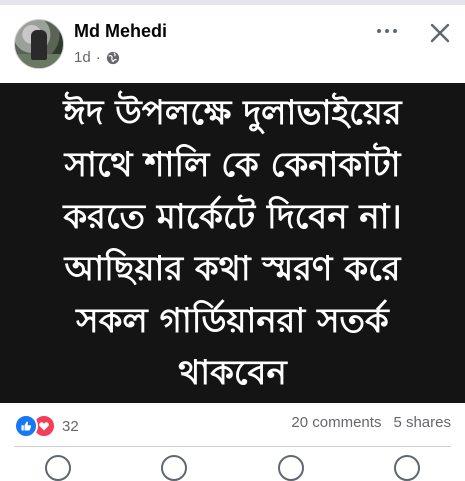 The width and height of the screenshot is (465, 481). Describe the element at coordinates (46, 426) in the screenshot. I see `reactions-summary: 32` at that location.